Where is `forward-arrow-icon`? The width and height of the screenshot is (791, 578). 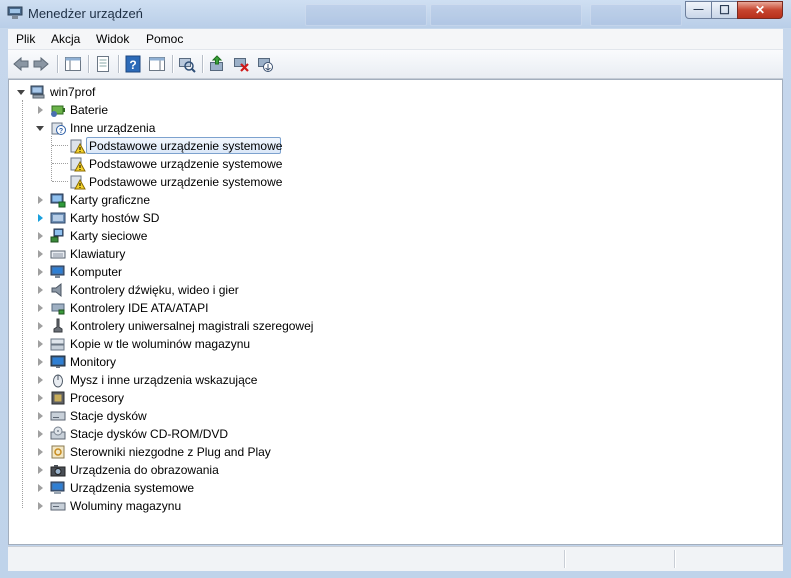 forward-arrow-icon is located at coordinates (41, 64).